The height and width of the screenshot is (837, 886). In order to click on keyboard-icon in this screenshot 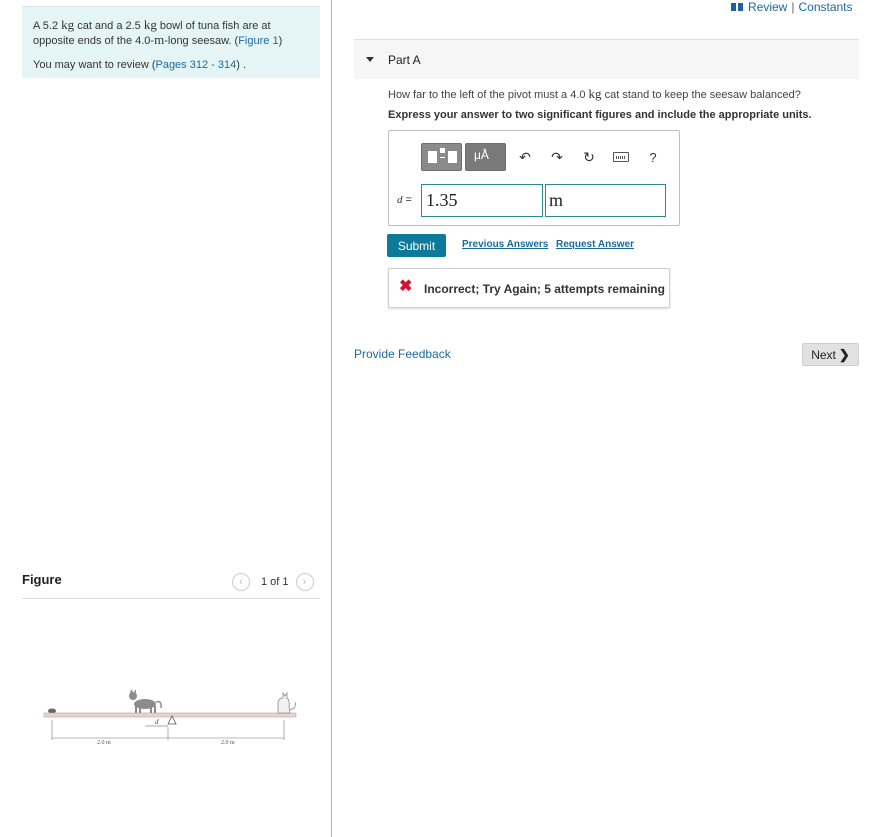, I will do `click(621, 157)`.